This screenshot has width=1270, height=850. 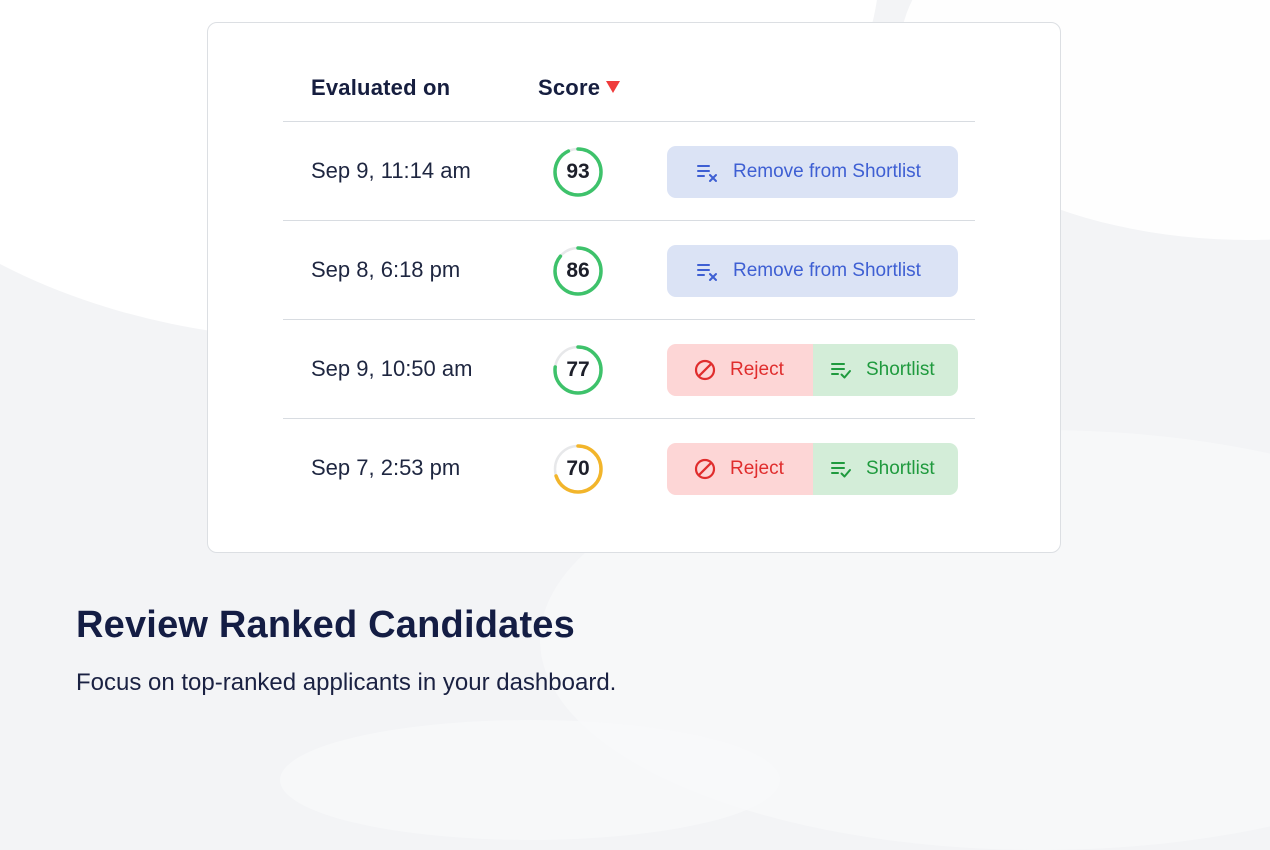 What do you see at coordinates (325, 625) in the screenshot?
I see `section-title: Review Ranked Candidates` at bounding box center [325, 625].